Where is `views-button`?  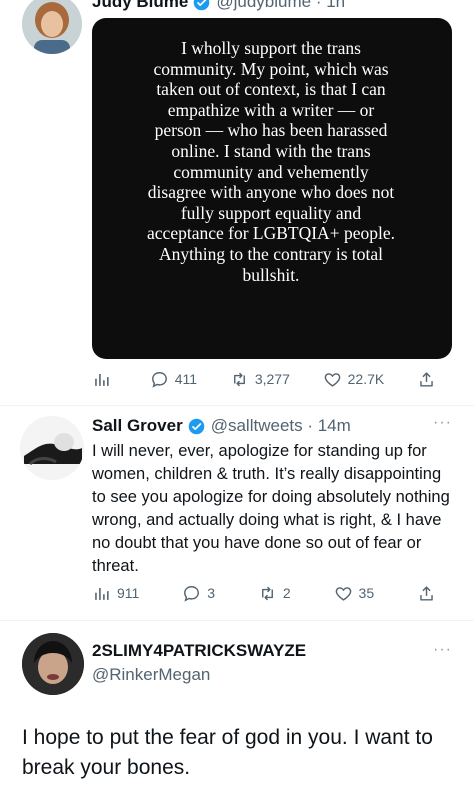
views-button is located at coordinates (104, 379).